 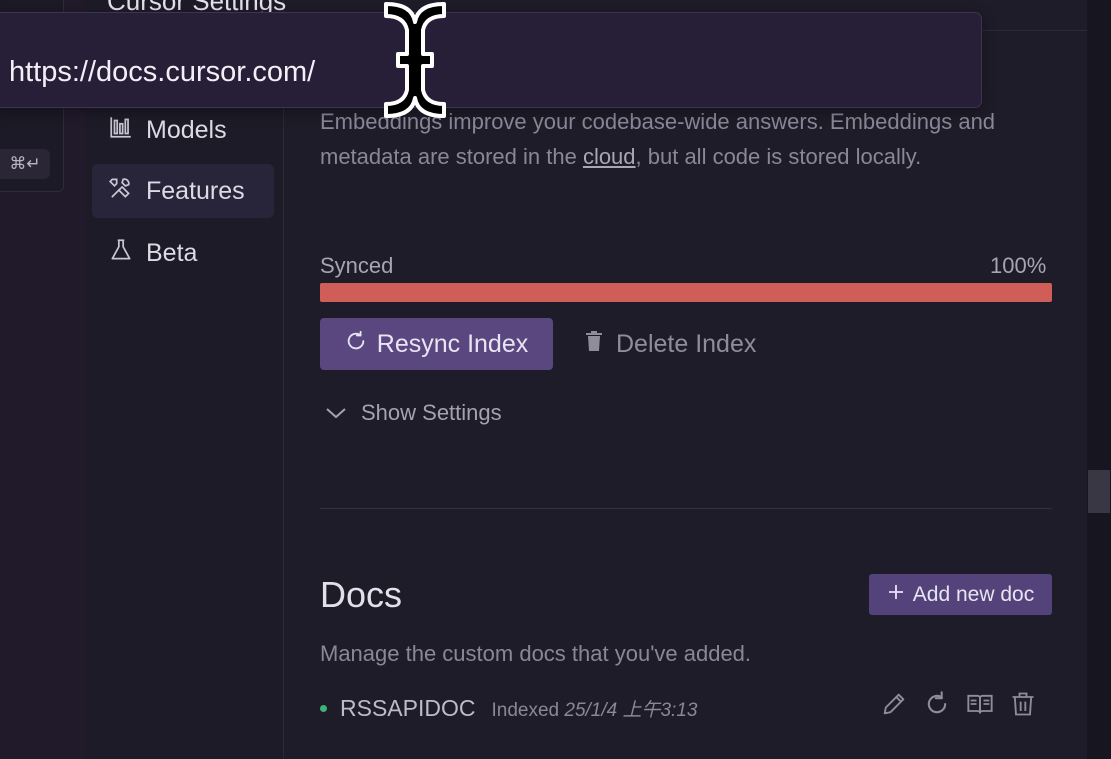 I want to click on sidebar-item-label: Features, so click(x=195, y=190).